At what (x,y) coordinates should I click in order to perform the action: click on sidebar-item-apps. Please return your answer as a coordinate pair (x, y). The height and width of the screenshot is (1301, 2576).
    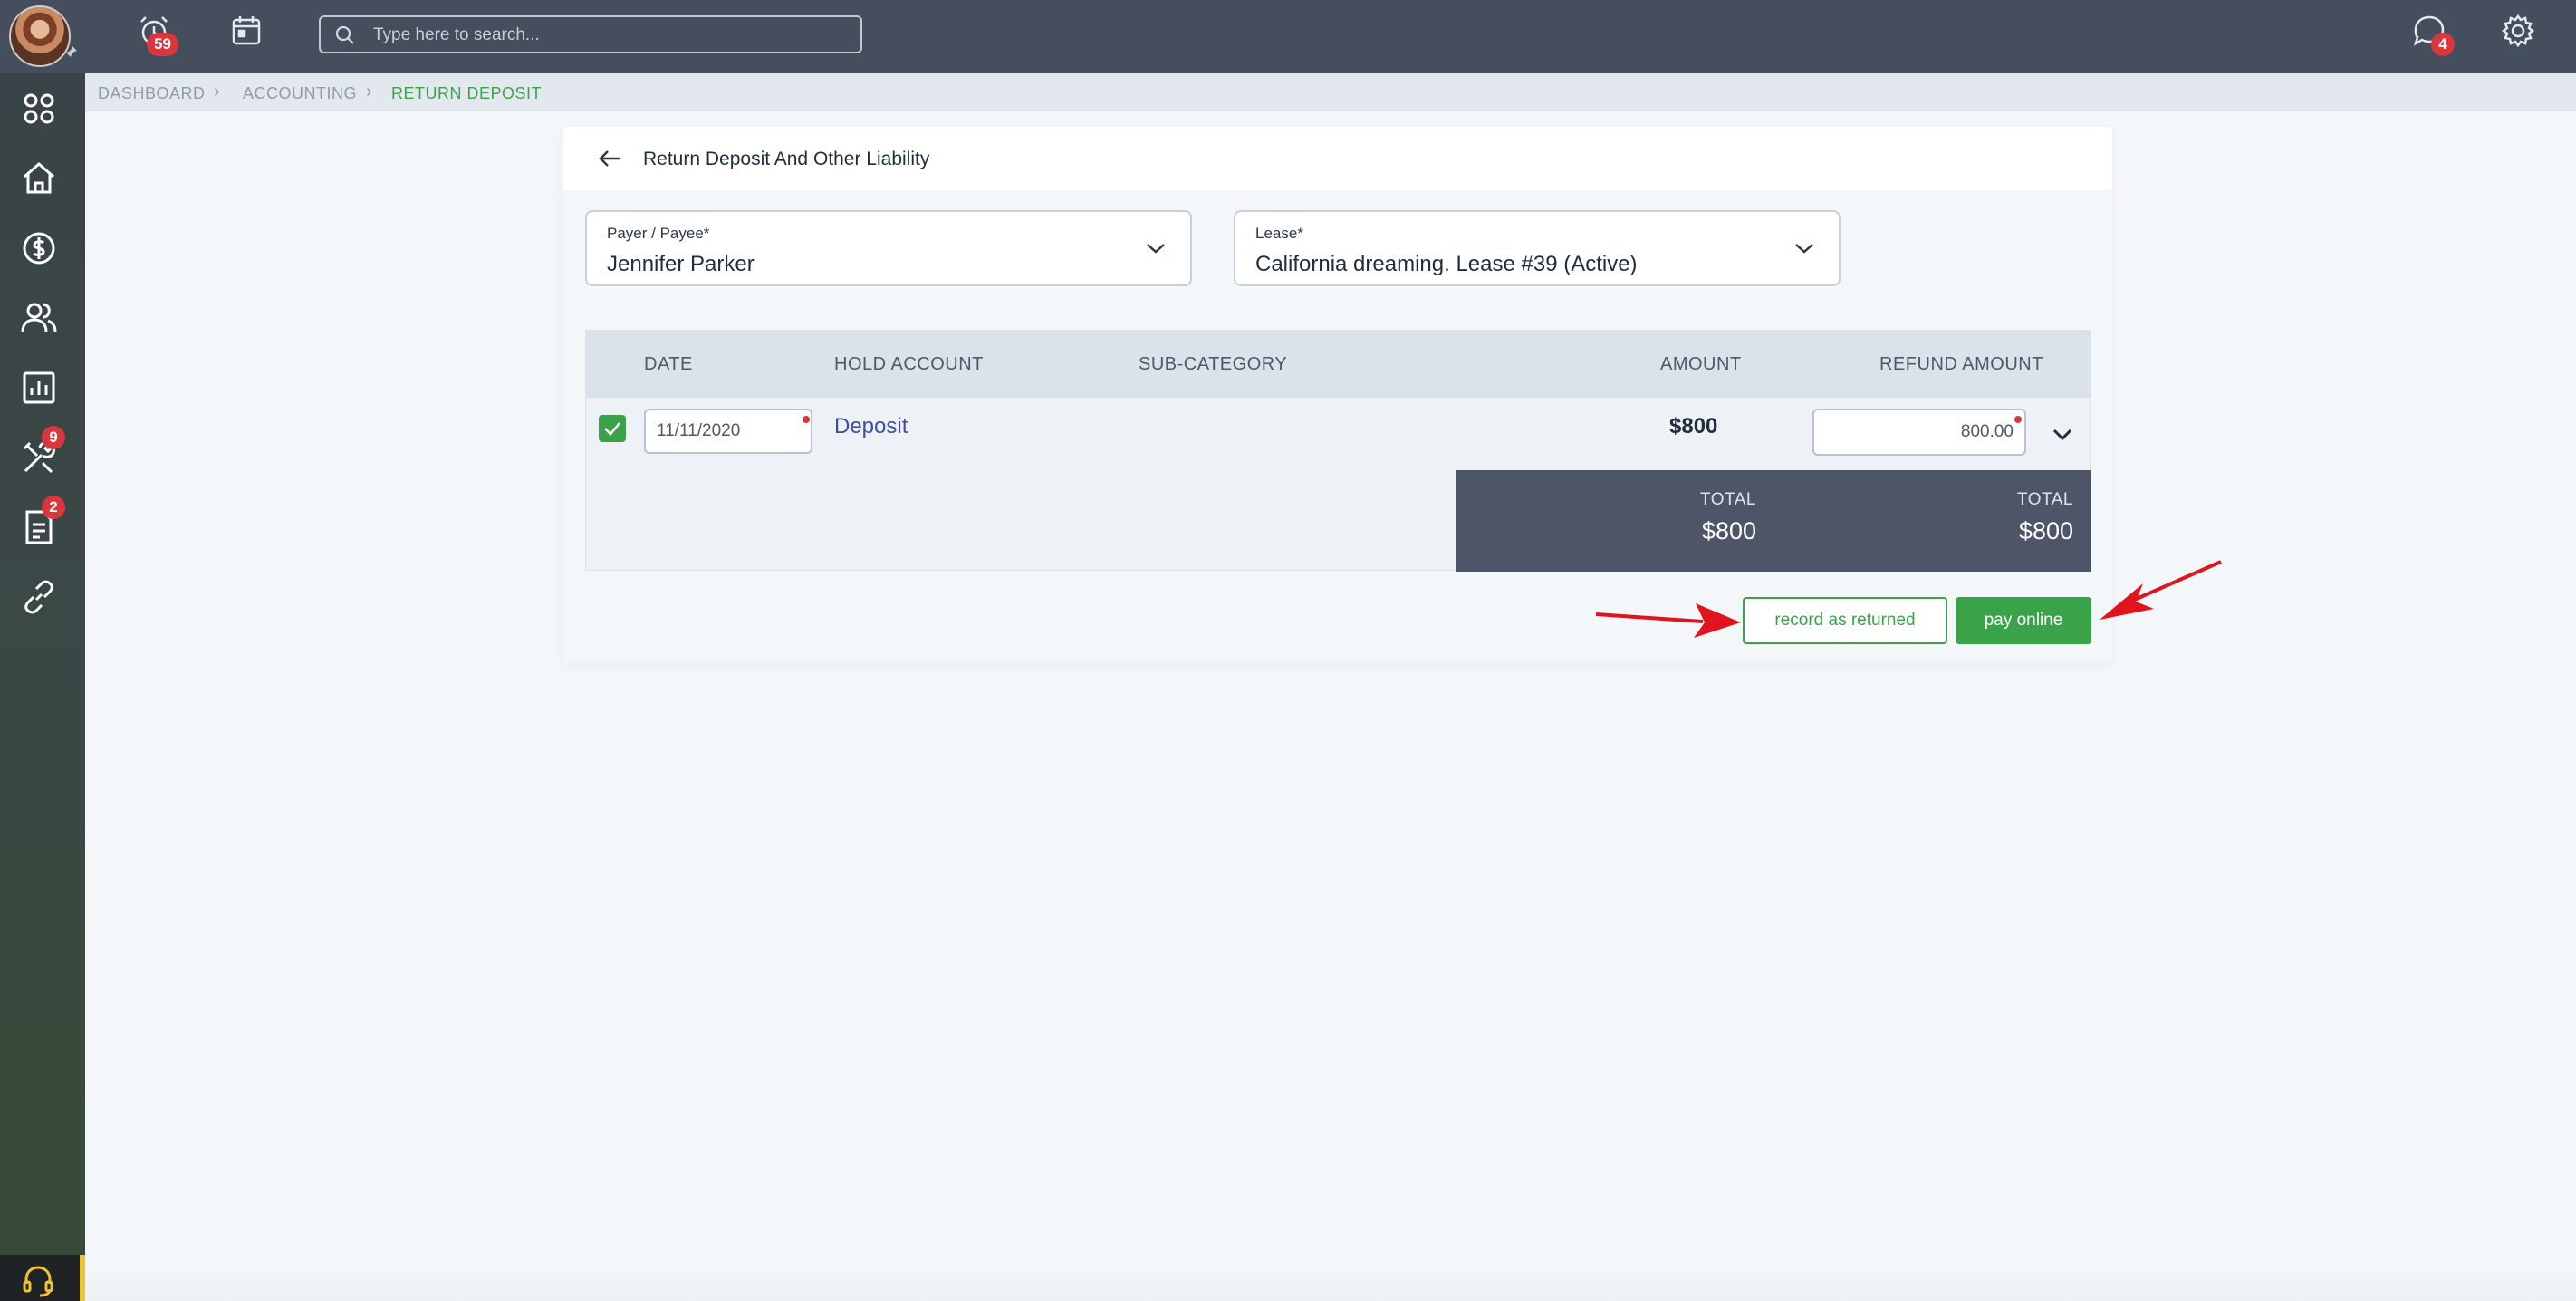
    Looking at the image, I should click on (39, 109).